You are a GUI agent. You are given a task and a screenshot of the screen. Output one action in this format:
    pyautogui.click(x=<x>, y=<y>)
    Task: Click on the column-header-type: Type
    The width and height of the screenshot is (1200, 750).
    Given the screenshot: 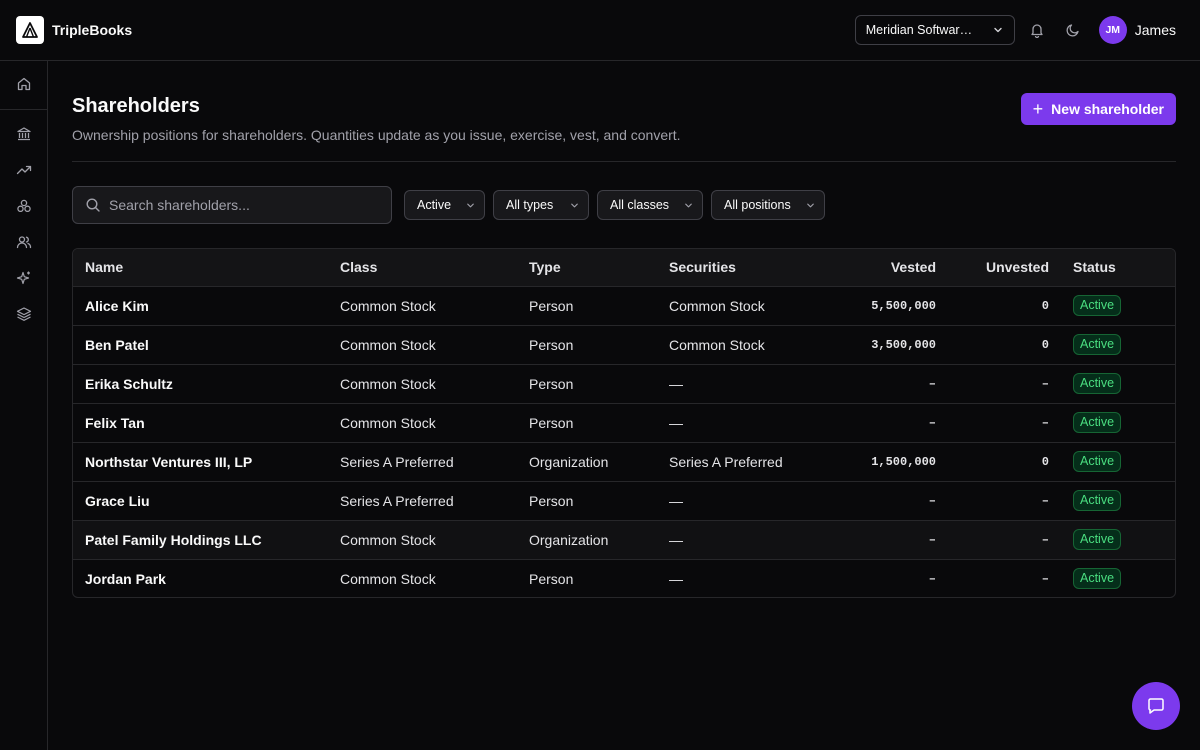 What is the action you would take?
    pyautogui.click(x=587, y=268)
    